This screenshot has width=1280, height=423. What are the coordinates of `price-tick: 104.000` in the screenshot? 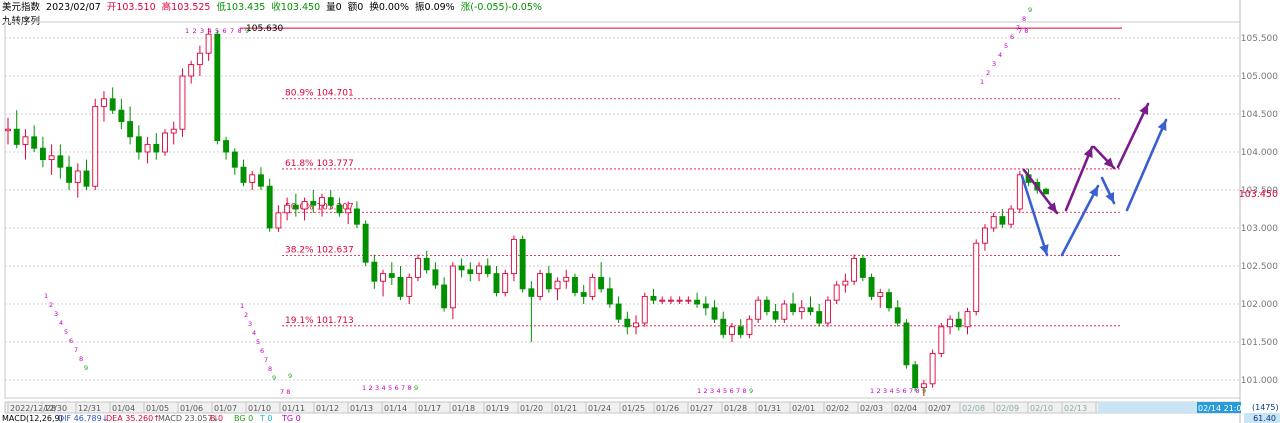 It's located at (1259, 153).